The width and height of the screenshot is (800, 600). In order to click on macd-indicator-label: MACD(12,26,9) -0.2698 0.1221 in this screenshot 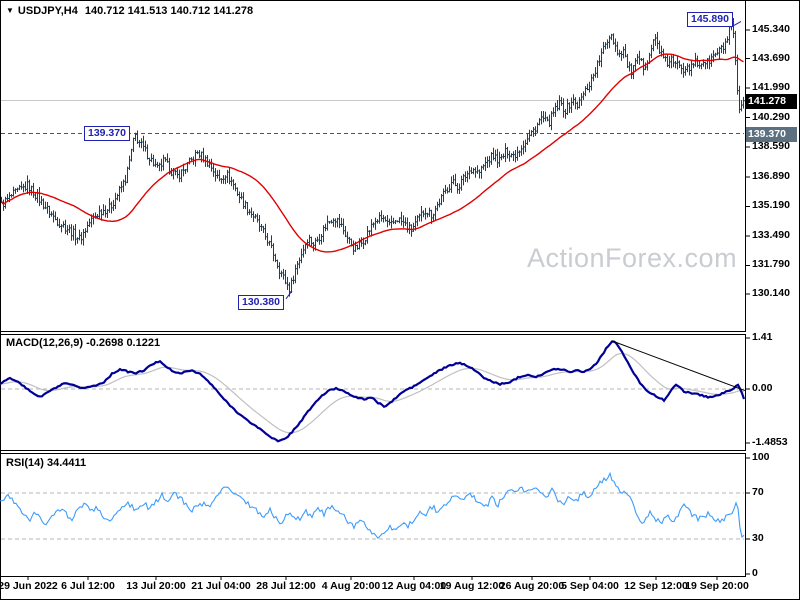, I will do `click(83, 343)`.